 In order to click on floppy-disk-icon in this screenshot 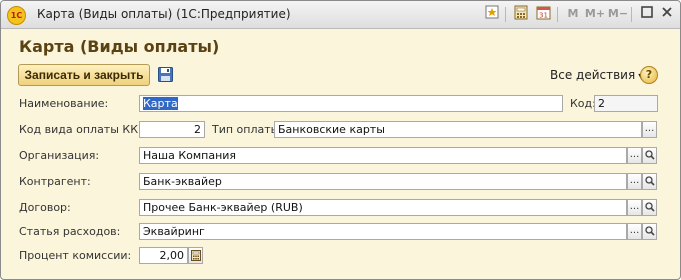, I will do `click(165, 74)`.